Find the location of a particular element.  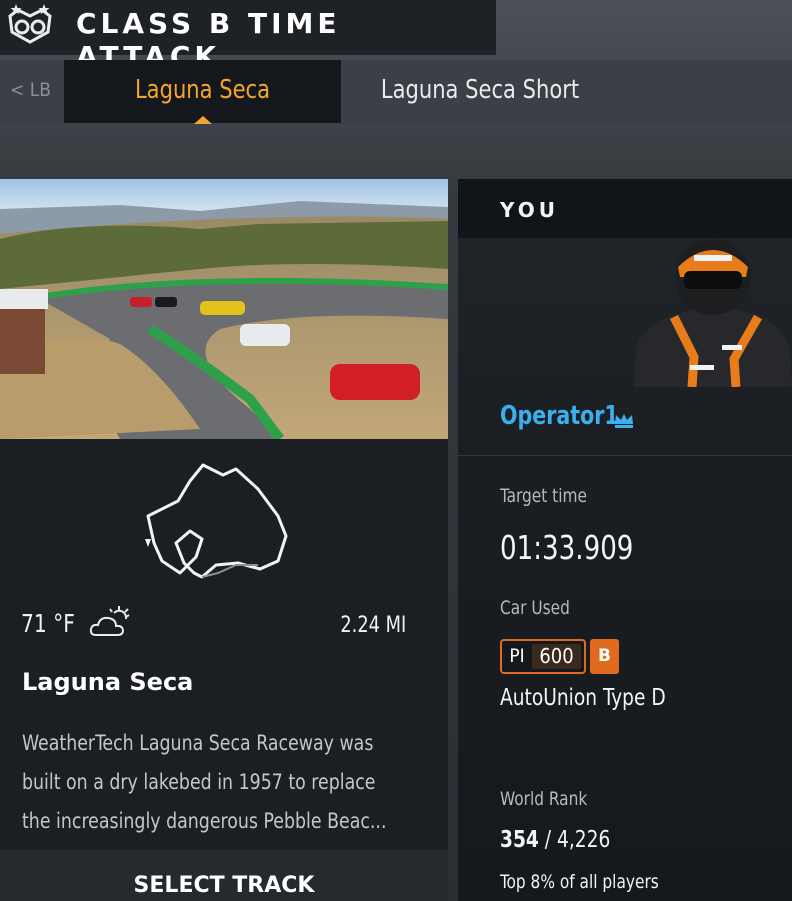

you-label: YOU is located at coordinates (530, 210).